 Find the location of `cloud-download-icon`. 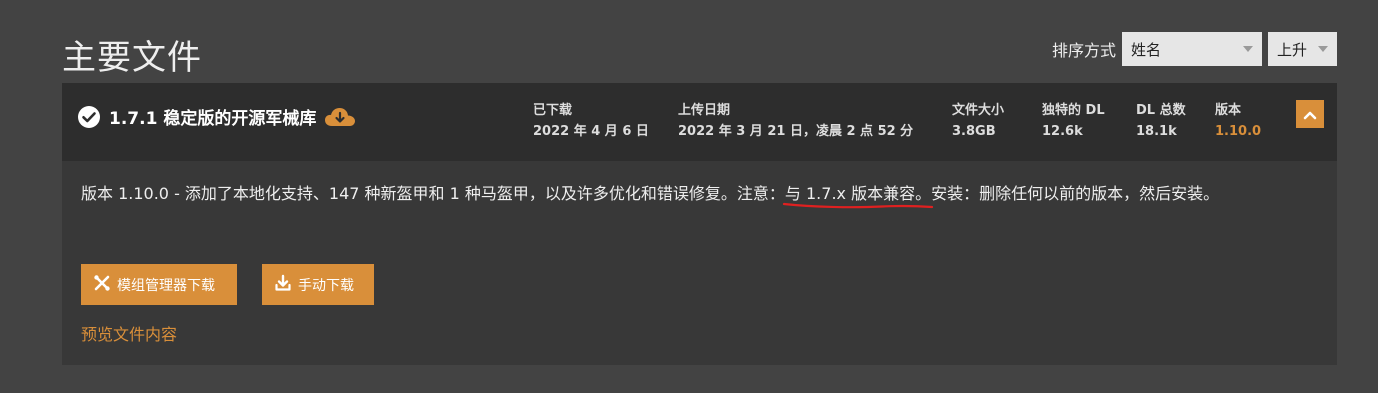

cloud-download-icon is located at coordinates (340, 117).